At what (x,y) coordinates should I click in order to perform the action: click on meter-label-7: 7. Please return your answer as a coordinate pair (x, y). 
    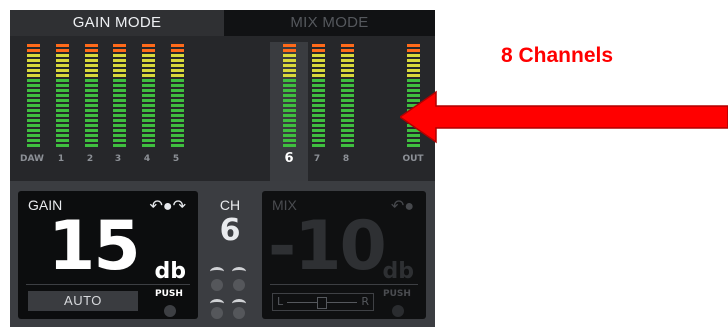
    Looking at the image, I should click on (317, 159).